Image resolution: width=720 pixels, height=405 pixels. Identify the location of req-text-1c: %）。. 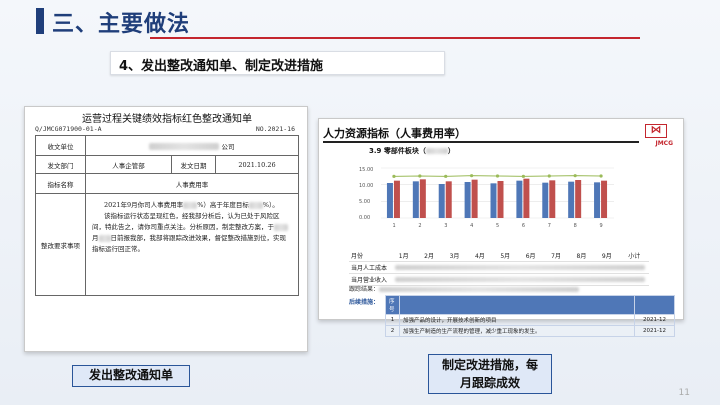
(270, 205).